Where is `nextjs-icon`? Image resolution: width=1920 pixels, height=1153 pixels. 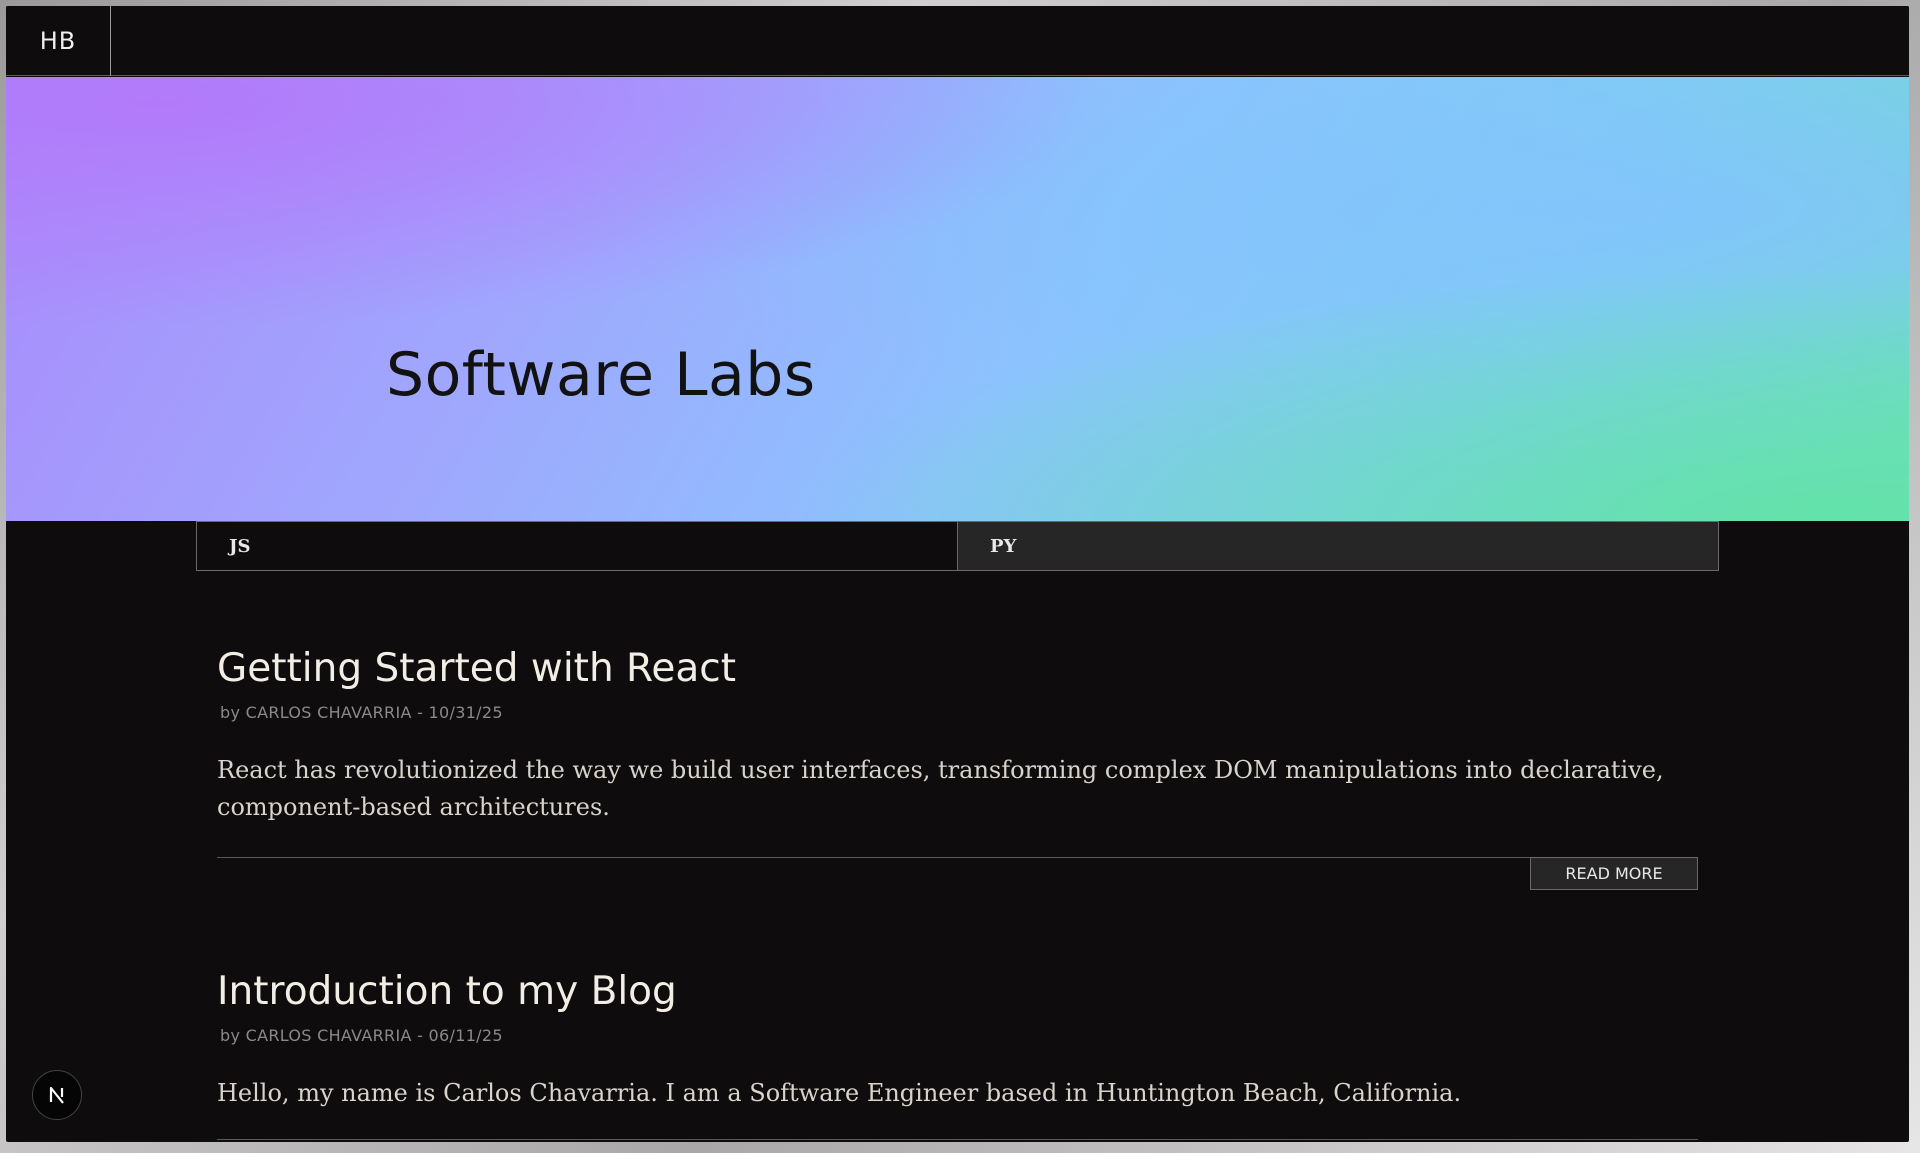
nextjs-icon is located at coordinates (56, 1095).